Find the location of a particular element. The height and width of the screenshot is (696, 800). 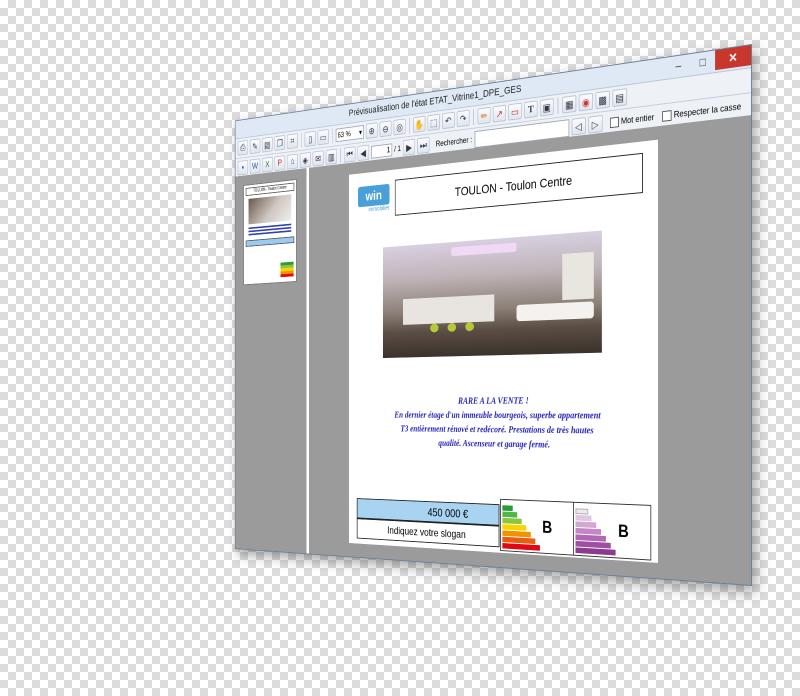

color-wheel-icon: ◉ is located at coordinates (586, 102).